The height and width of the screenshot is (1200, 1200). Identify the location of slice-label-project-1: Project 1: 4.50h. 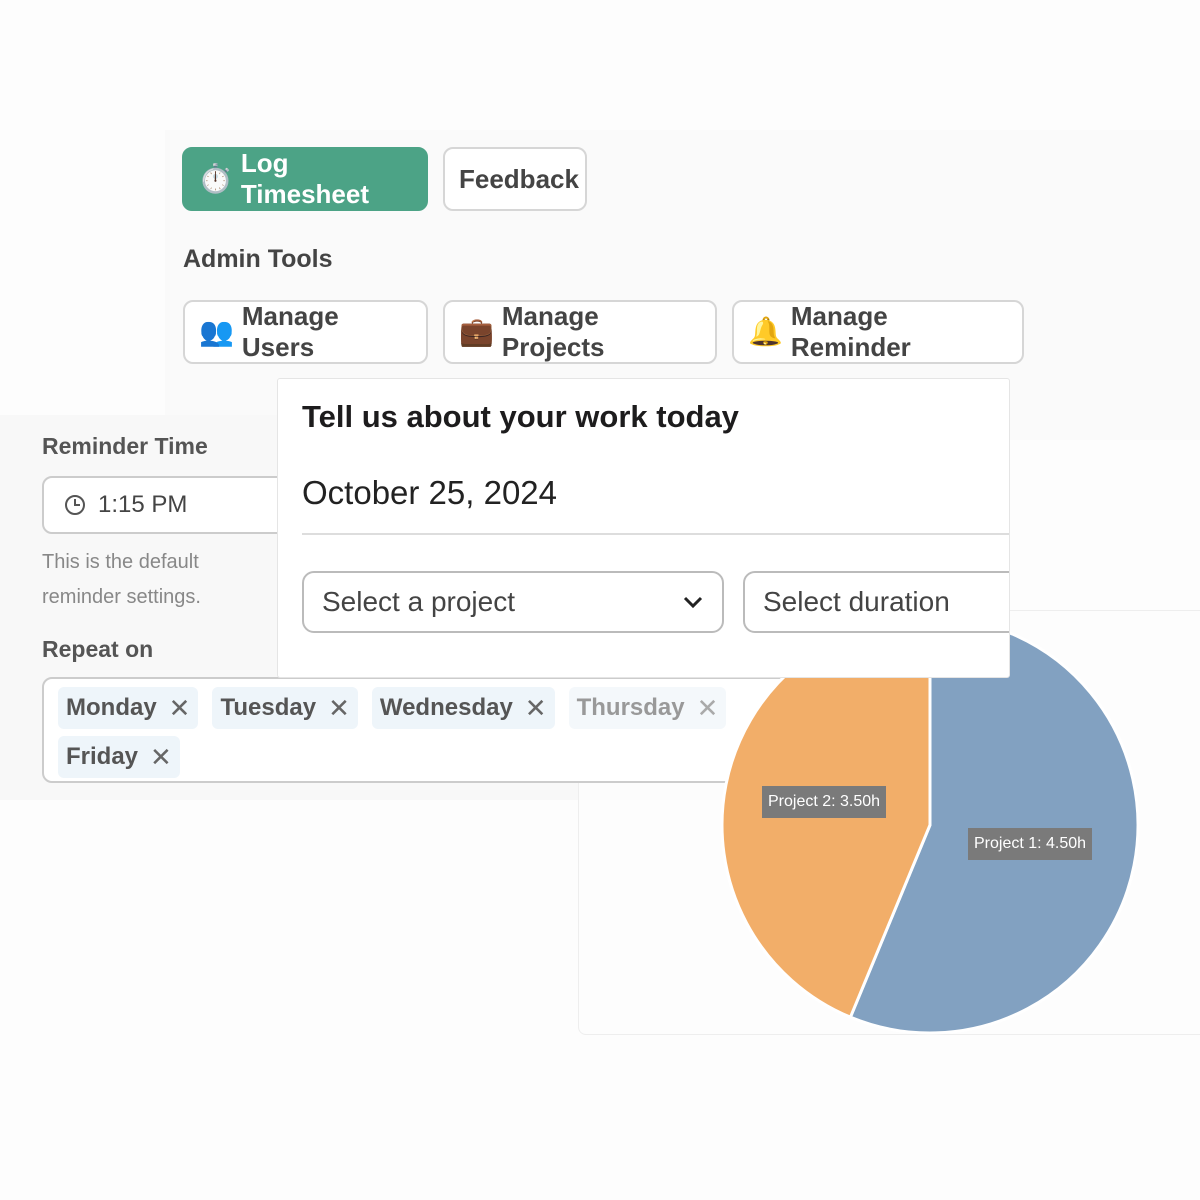
(1030, 844).